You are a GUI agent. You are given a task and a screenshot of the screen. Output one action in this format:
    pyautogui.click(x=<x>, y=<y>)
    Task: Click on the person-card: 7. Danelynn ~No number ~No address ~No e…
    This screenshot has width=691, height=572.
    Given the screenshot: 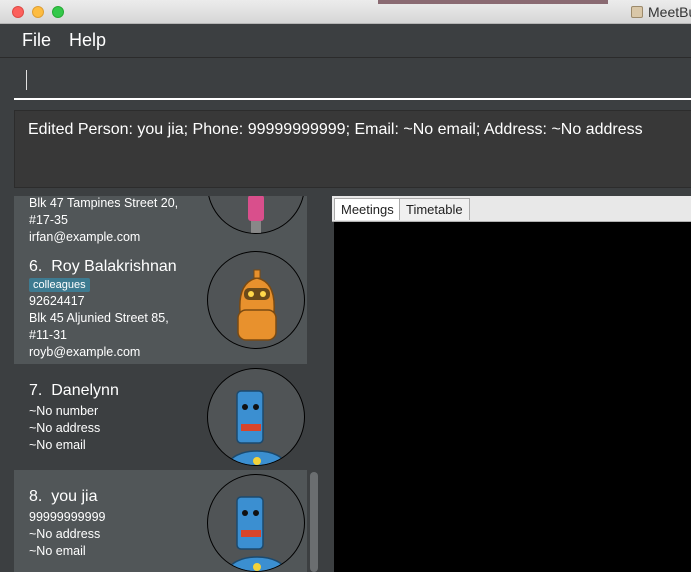 What is the action you would take?
    pyautogui.click(x=160, y=417)
    